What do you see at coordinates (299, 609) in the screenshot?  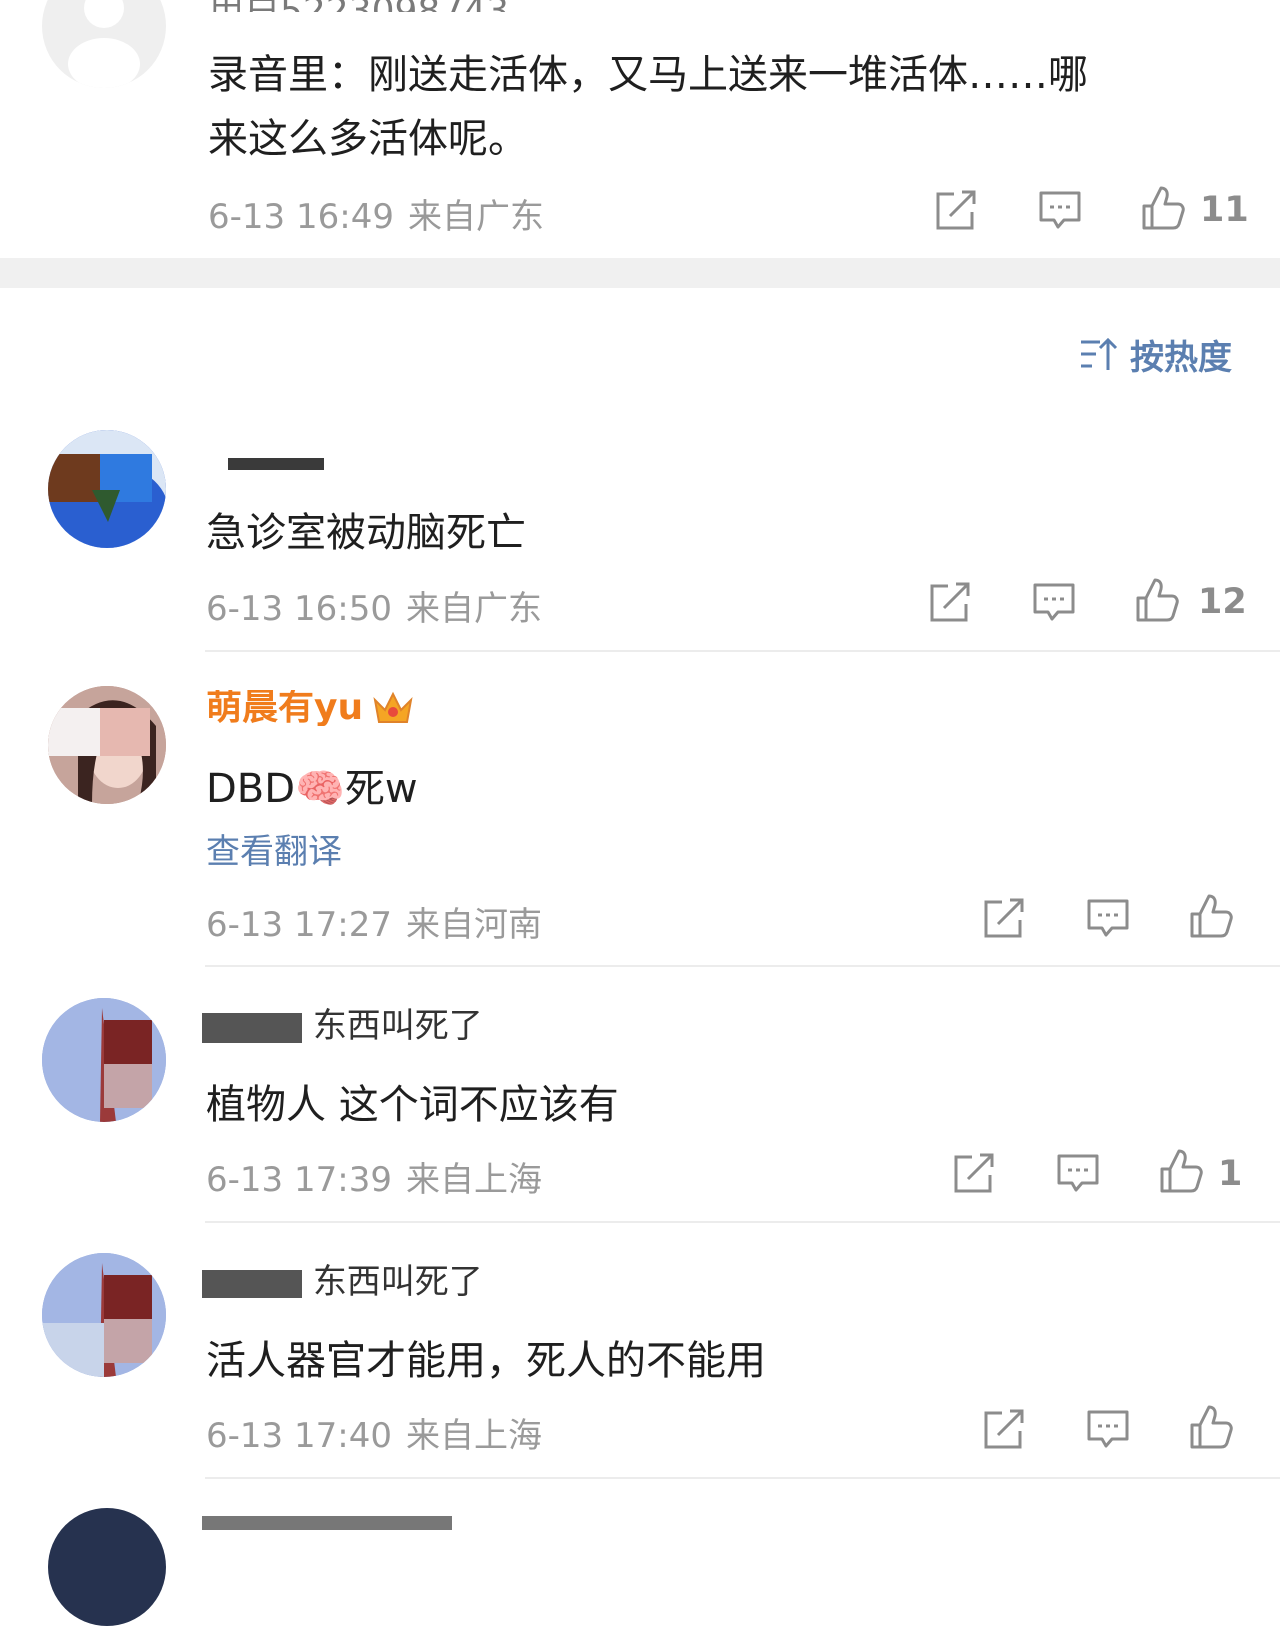 I see `comment-time: 6-13 16:50` at bounding box center [299, 609].